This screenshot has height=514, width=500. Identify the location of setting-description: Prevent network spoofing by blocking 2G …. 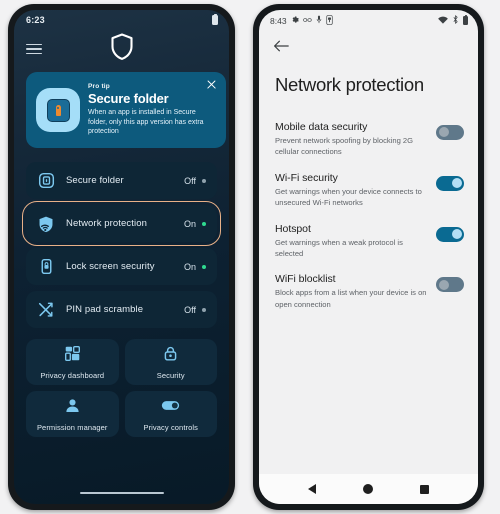
(344, 146).